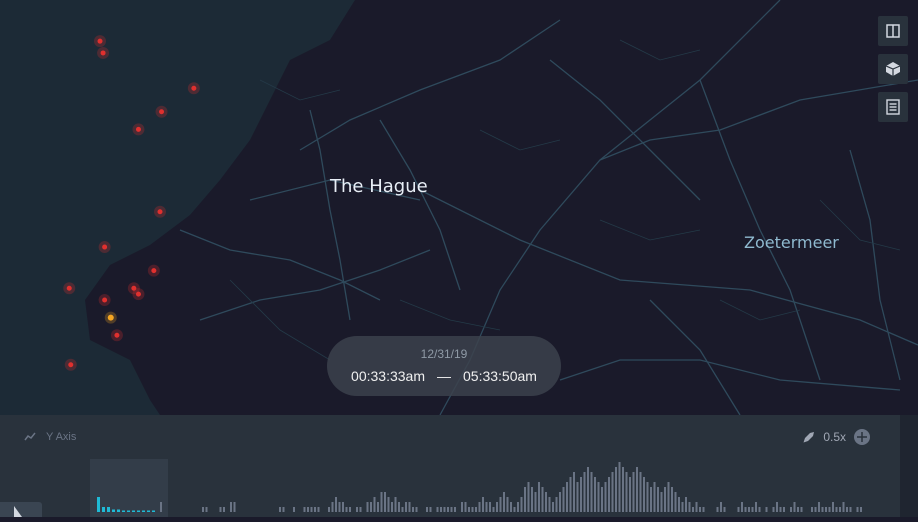  What do you see at coordinates (809, 437) in the screenshot?
I see `rocket-icon` at bounding box center [809, 437].